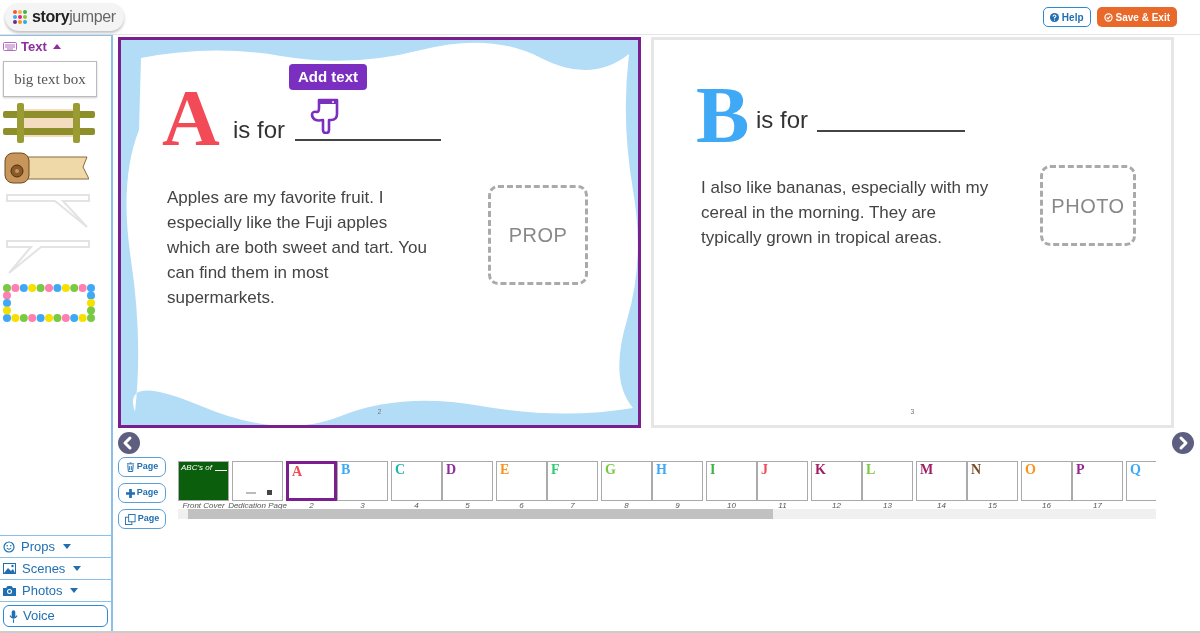 This screenshot has width=1200, height=633. What do you see at coordinates (130, 493) in the screenshot?
I see `plus-icon` at bounding box center [130, 493].